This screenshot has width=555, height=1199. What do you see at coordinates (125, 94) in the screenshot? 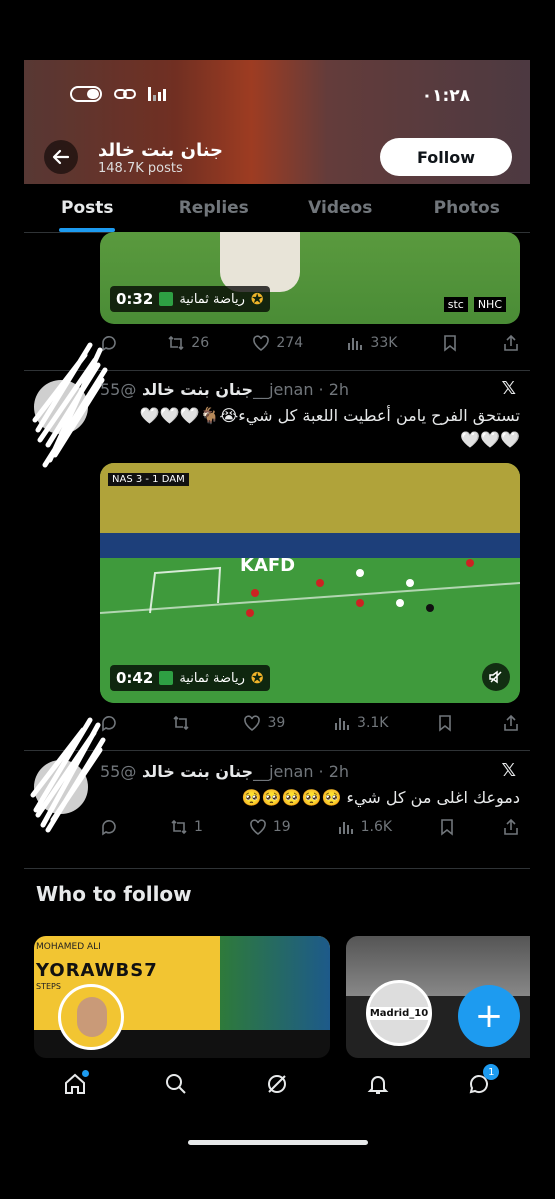
I see `link-icon` at bounding box center [125, 94].